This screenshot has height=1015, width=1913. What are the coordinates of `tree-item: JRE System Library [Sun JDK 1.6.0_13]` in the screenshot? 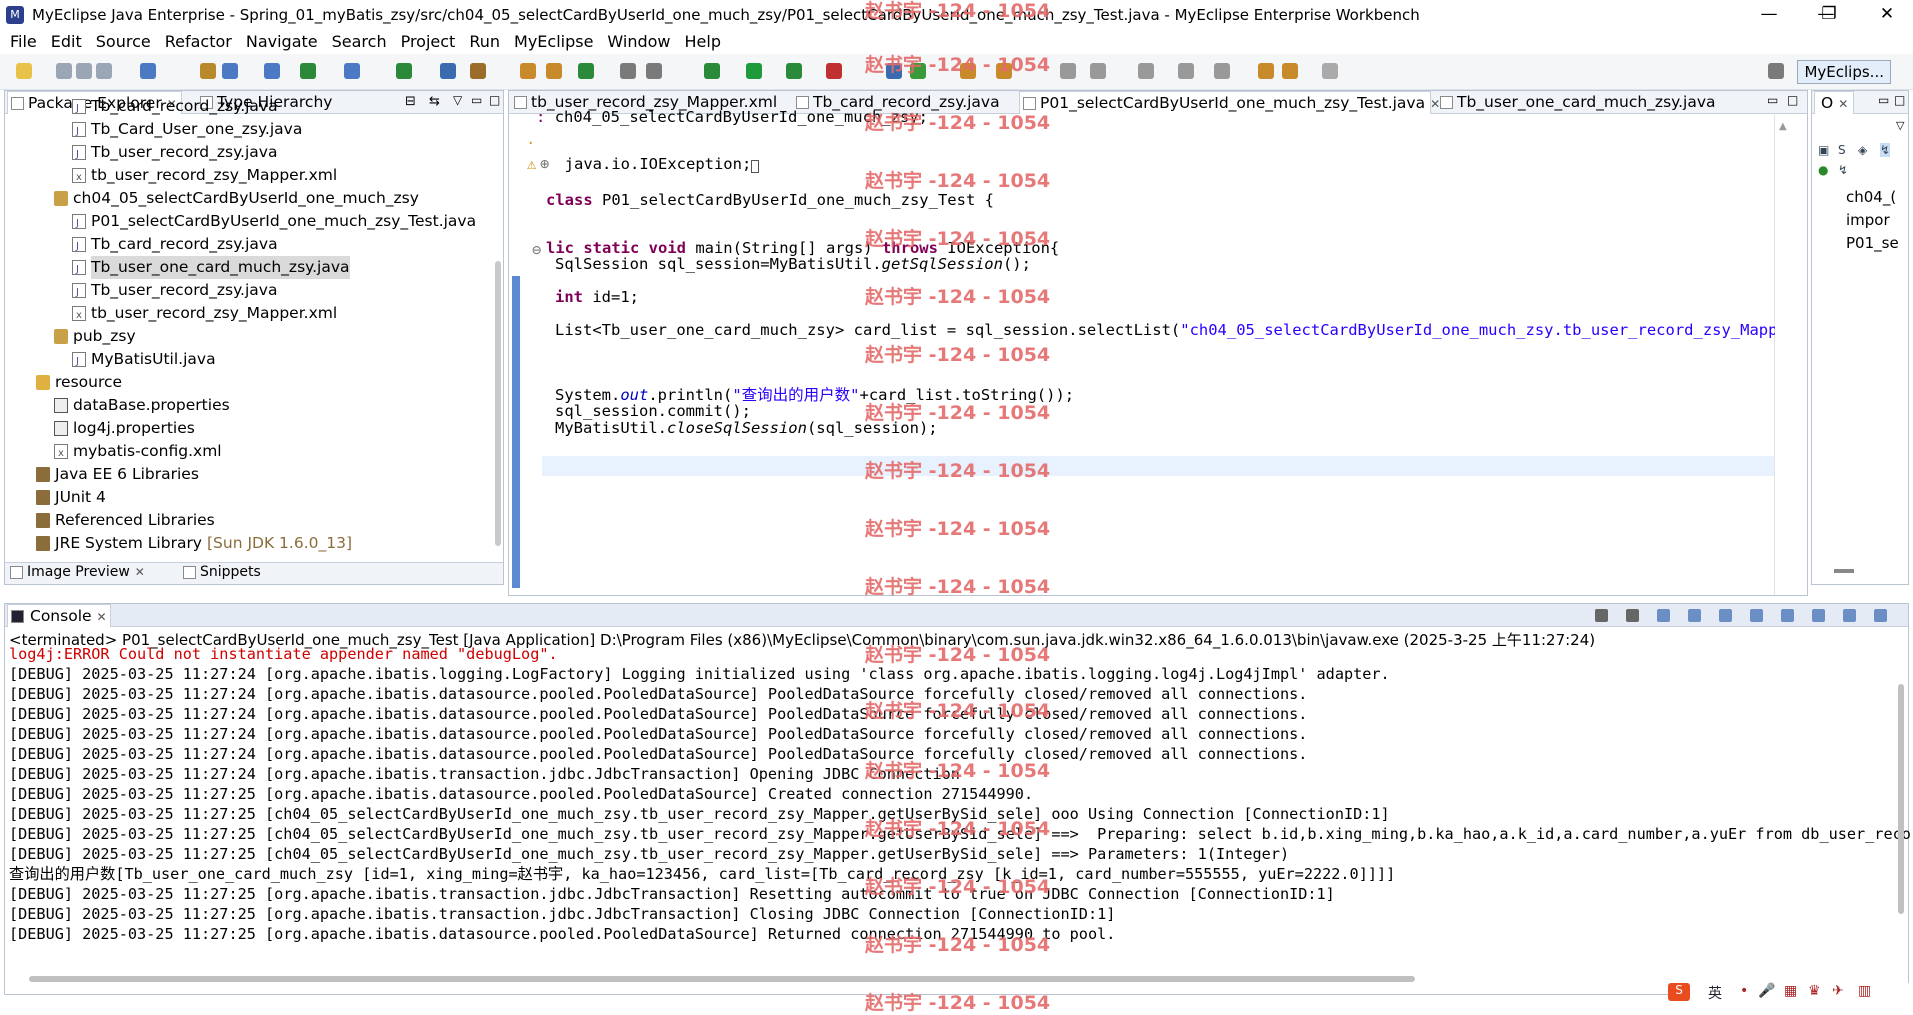 It's located at (194, 543).